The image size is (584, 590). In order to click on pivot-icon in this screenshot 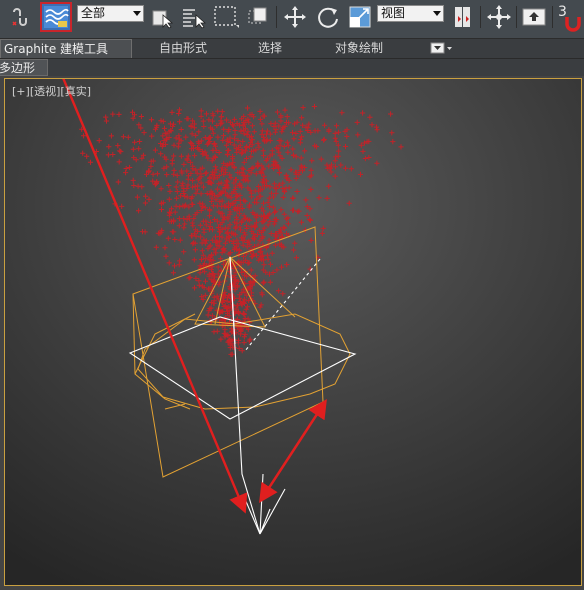, I will do `click(463, 17)`.